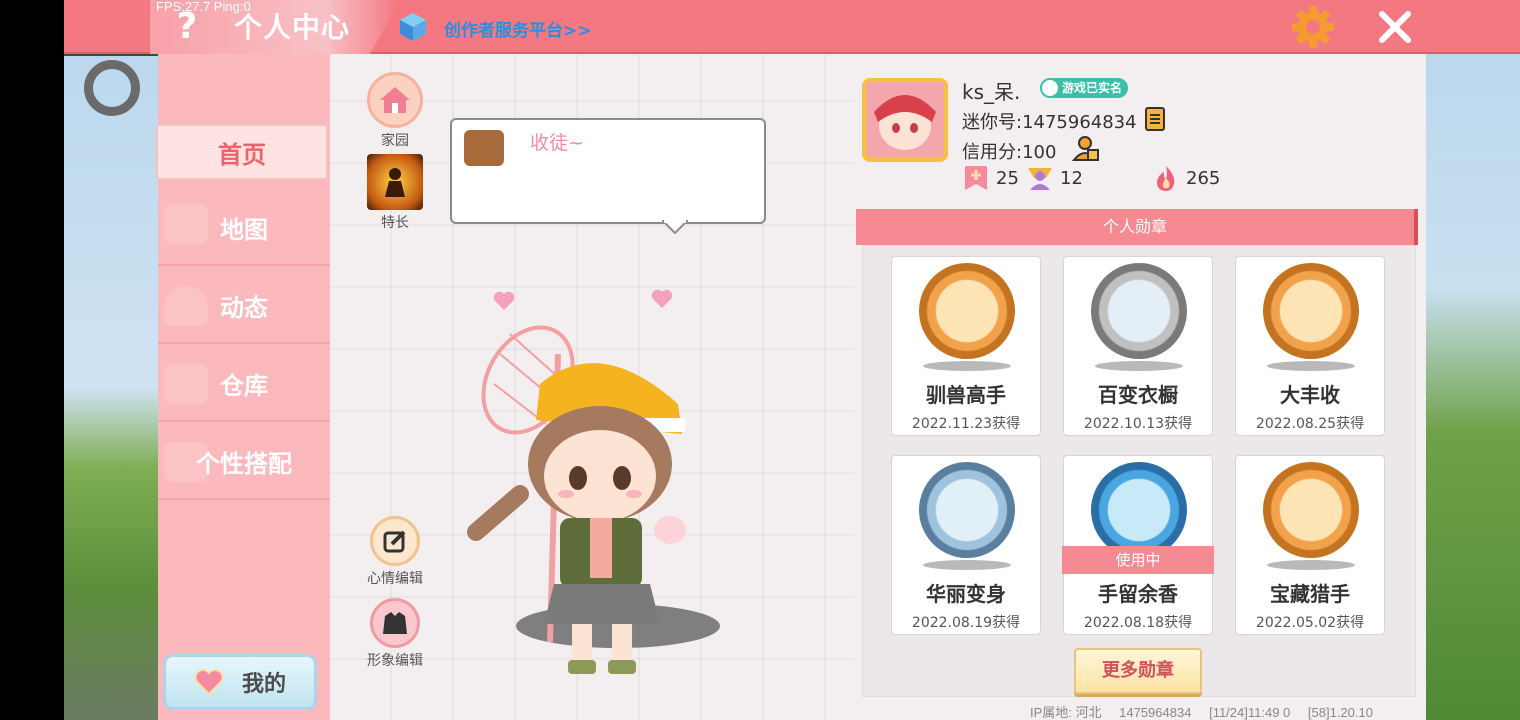 The width and height of the screenshot is (1520, 720). I want to click on credit-person-icon, so click(1086, 148).